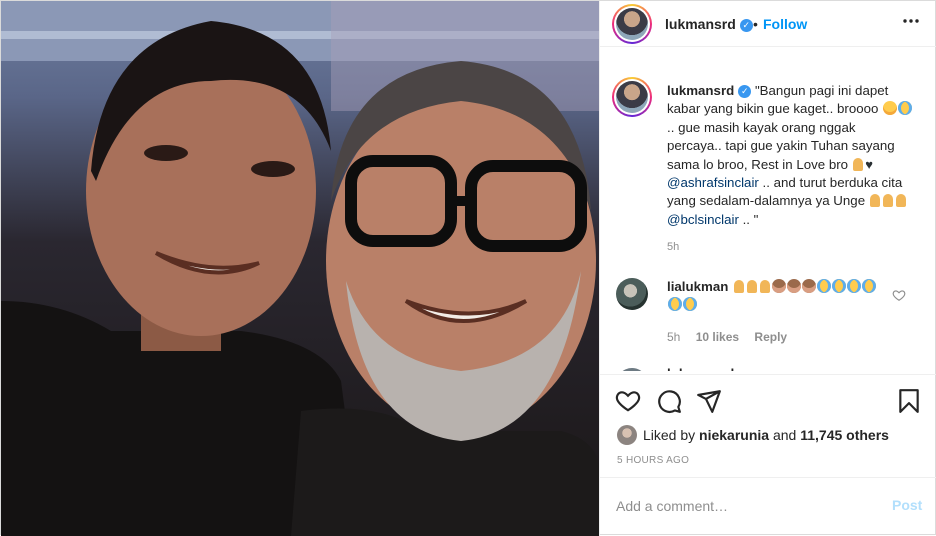 Image resolution: width=936 pixels, height=536 pixels. I want to click on author-username: lukmansrd, so click(700, 24).